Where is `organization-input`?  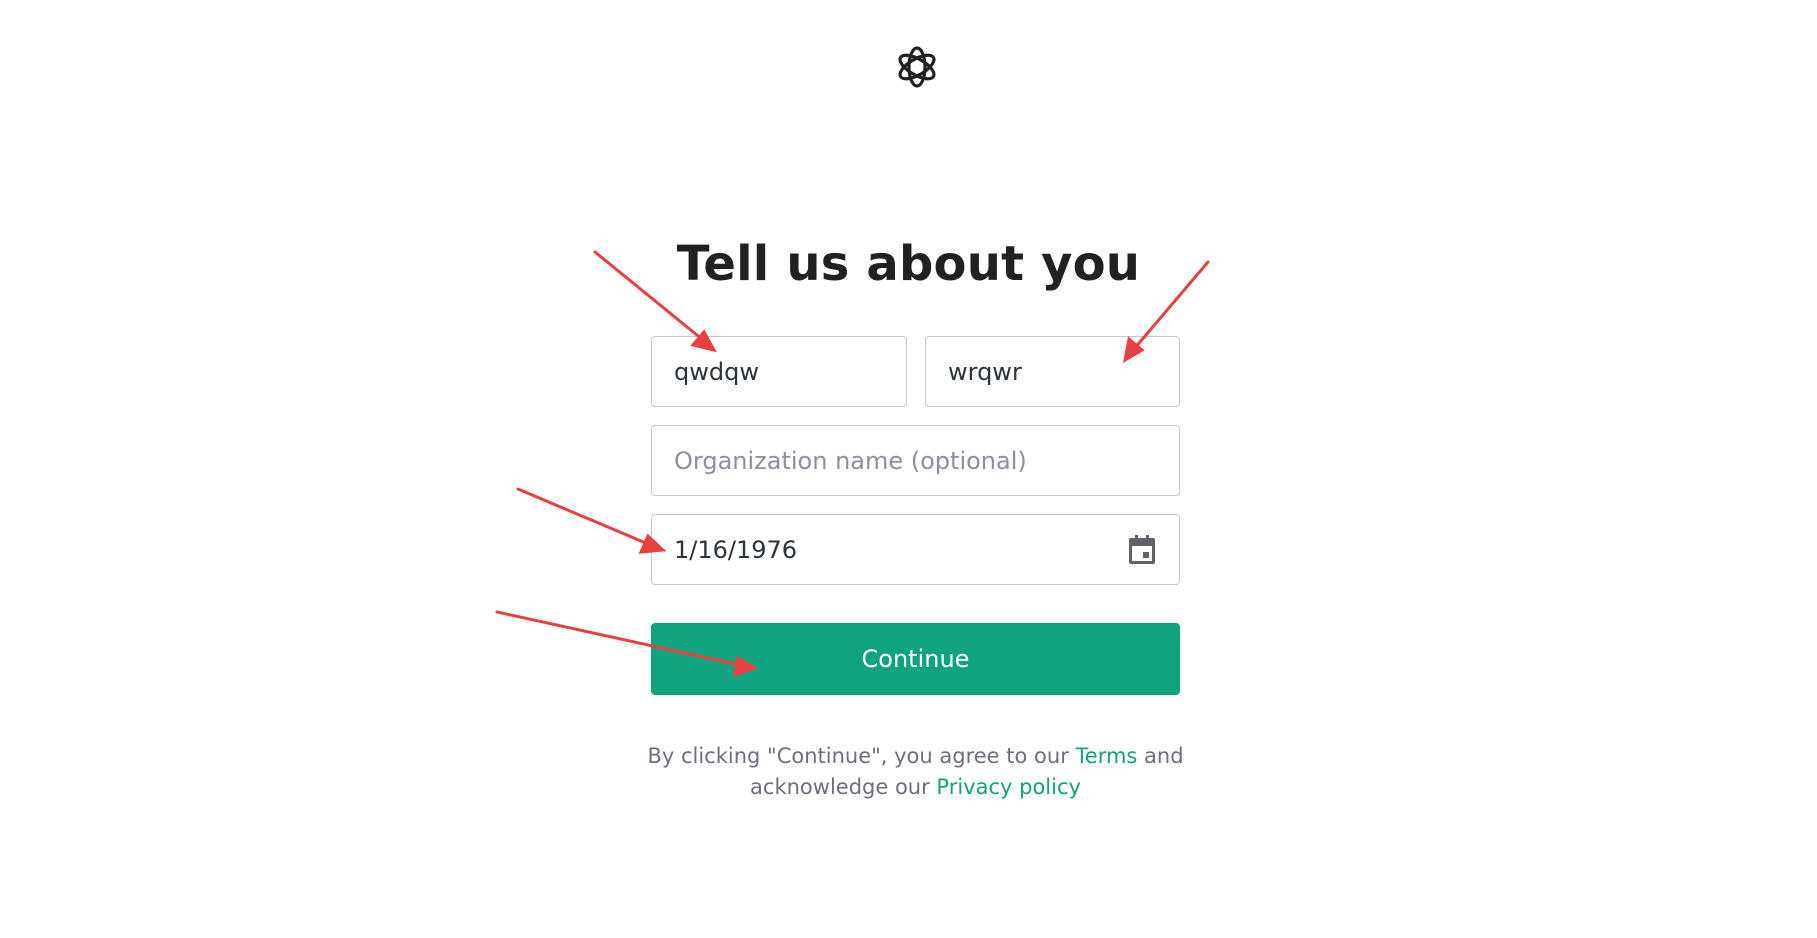 organization-input is located at coordinates (915, 460).